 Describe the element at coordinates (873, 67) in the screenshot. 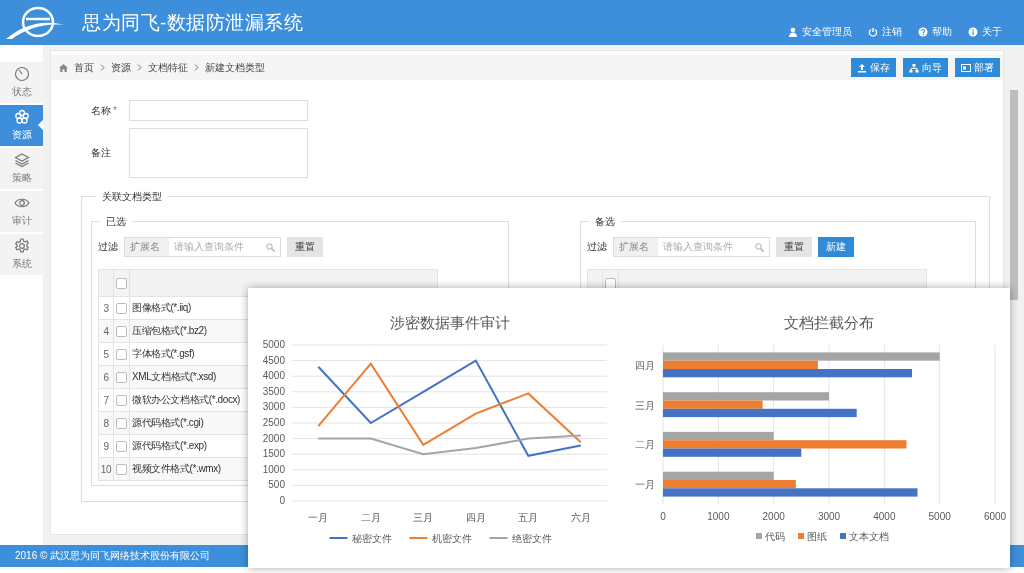

I see `save-button: 保存` at that location.